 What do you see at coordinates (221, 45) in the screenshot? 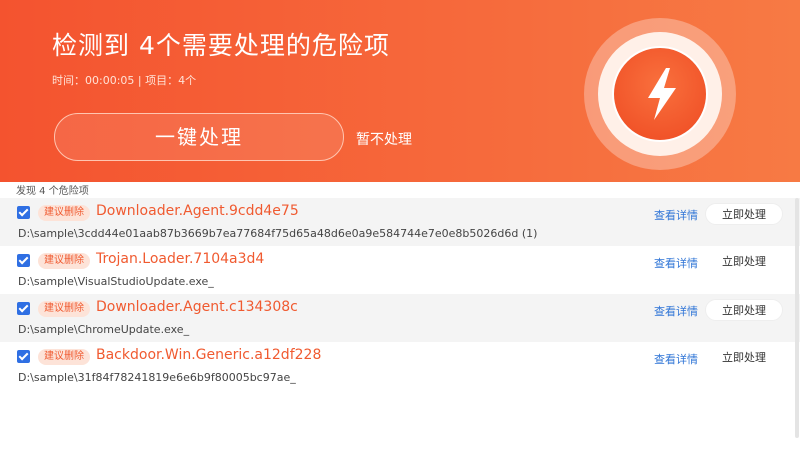
I see `page-title: 检测到 4个需要处理的危险项` at bounding box center [221, 45].